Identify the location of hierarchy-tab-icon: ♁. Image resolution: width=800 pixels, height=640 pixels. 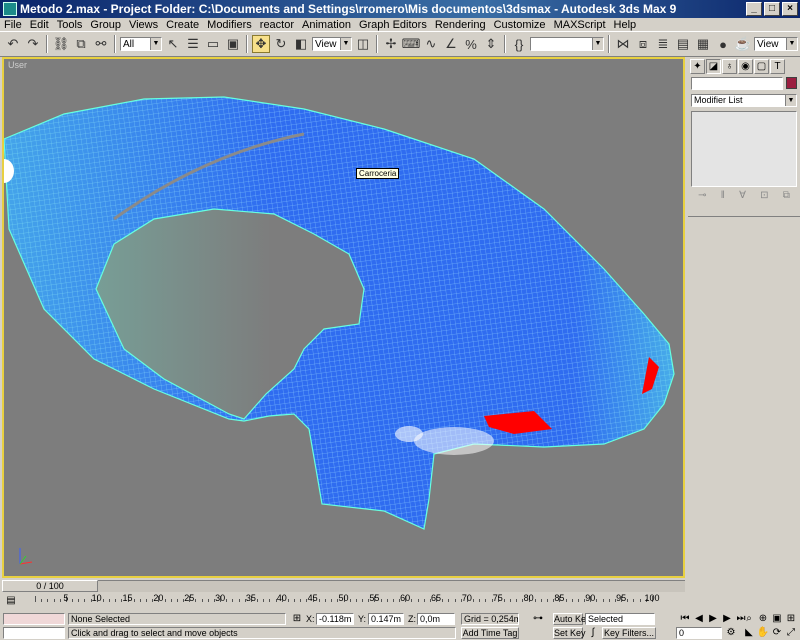
(729, 66).